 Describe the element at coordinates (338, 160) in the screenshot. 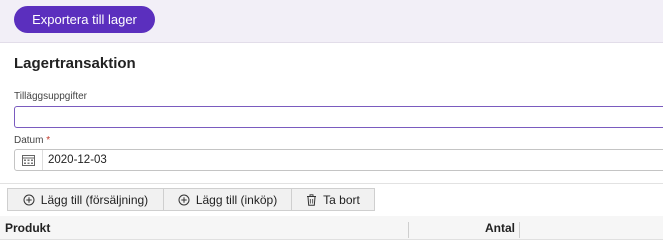

I see `date-field: 2020-12-03` at that location.